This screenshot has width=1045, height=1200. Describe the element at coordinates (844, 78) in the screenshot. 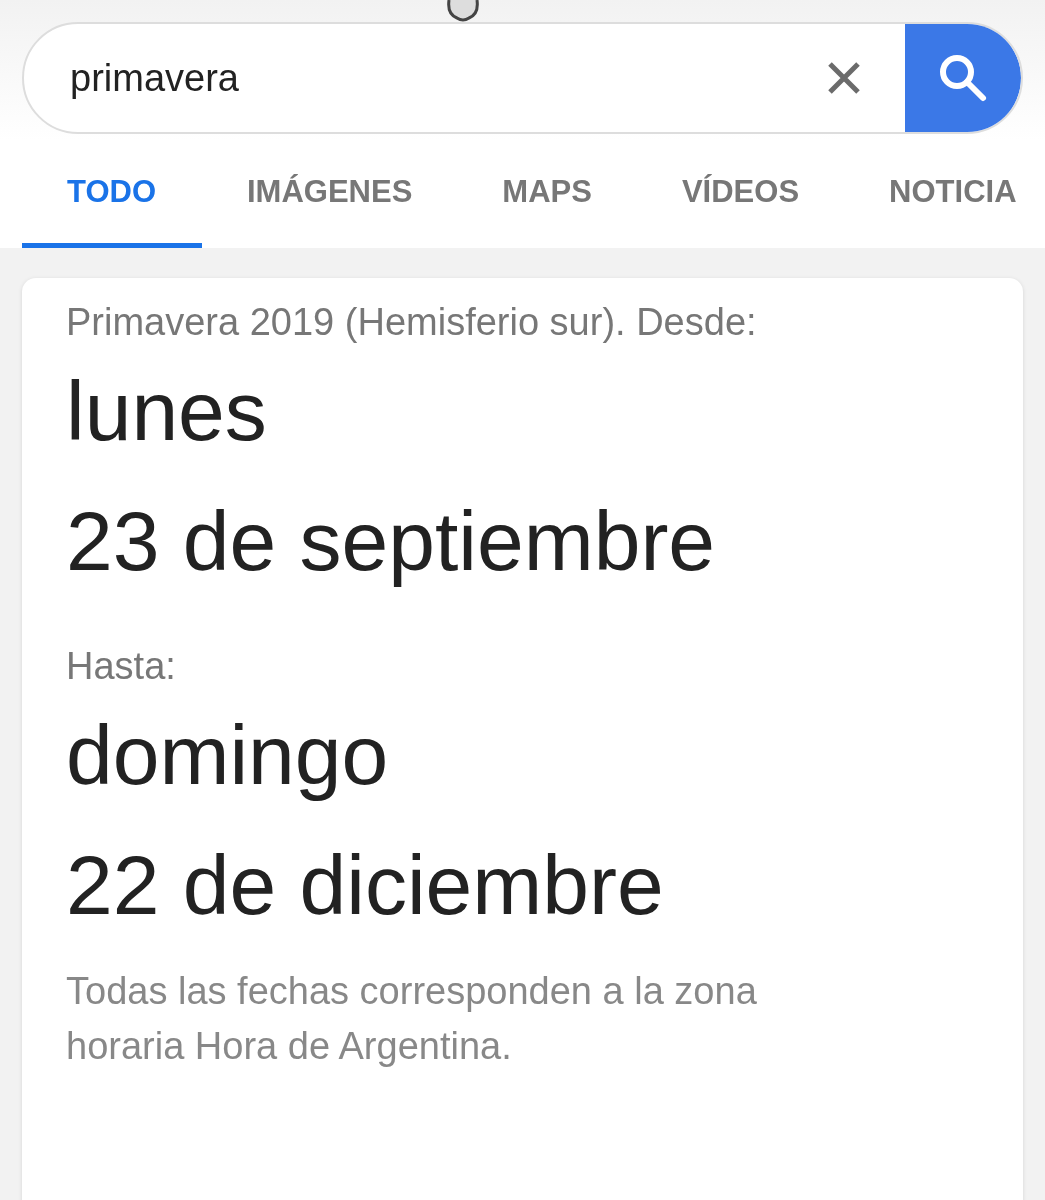

I see `close-icon` at that location.